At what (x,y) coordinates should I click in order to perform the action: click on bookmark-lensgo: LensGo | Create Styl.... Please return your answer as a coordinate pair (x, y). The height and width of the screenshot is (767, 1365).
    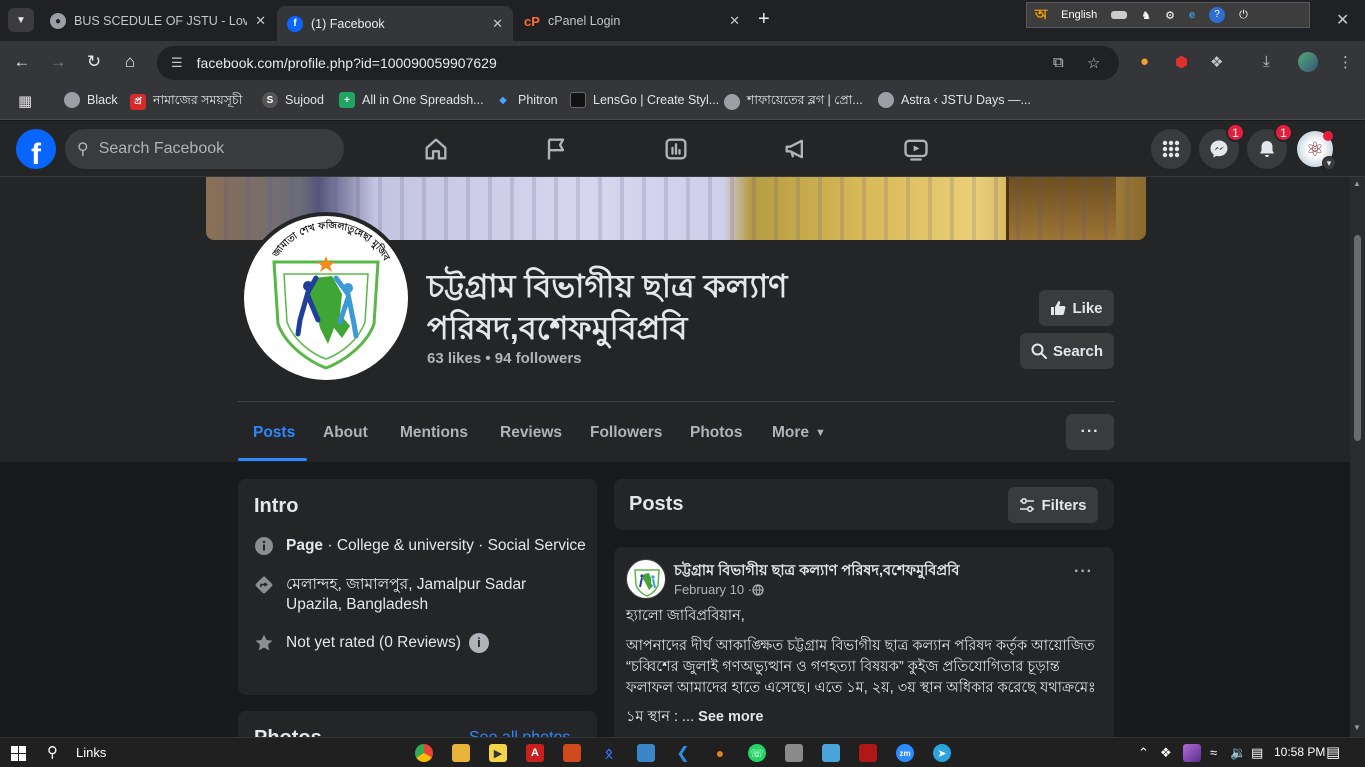
    Looking at the image, I should click on (644, 100).